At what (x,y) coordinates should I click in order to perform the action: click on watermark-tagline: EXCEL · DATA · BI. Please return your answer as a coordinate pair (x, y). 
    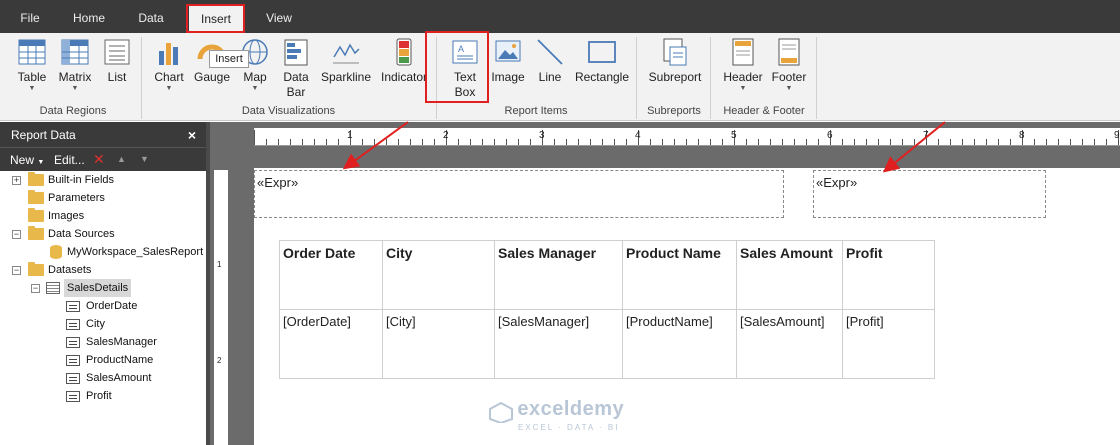
    Looking at the image, I should click on (569, 427).